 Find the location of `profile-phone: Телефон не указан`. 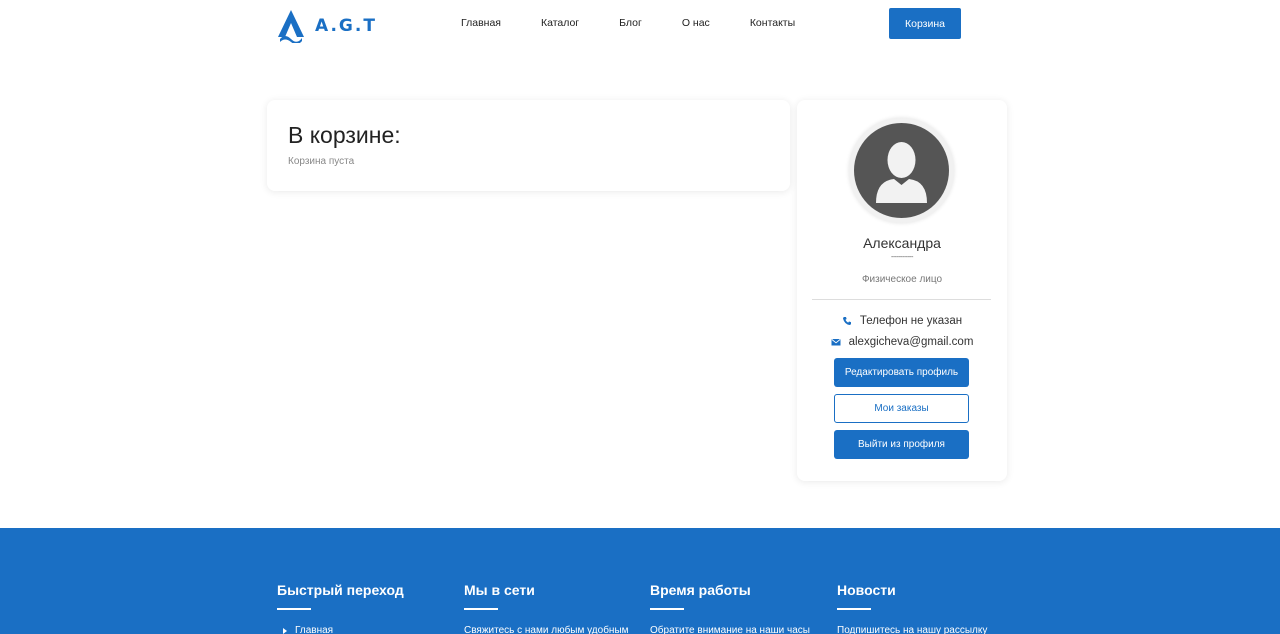

profile-phone: Телефон не указан is located at coordinates (902, 321).